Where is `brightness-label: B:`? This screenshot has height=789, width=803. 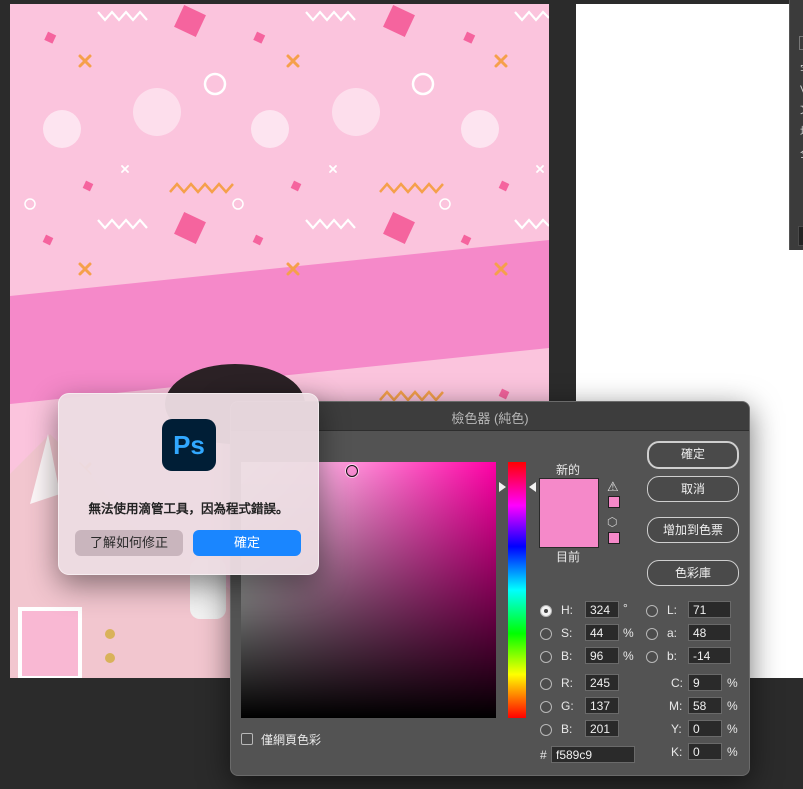 brightness-label: B: is located at coordinates (567, 656).